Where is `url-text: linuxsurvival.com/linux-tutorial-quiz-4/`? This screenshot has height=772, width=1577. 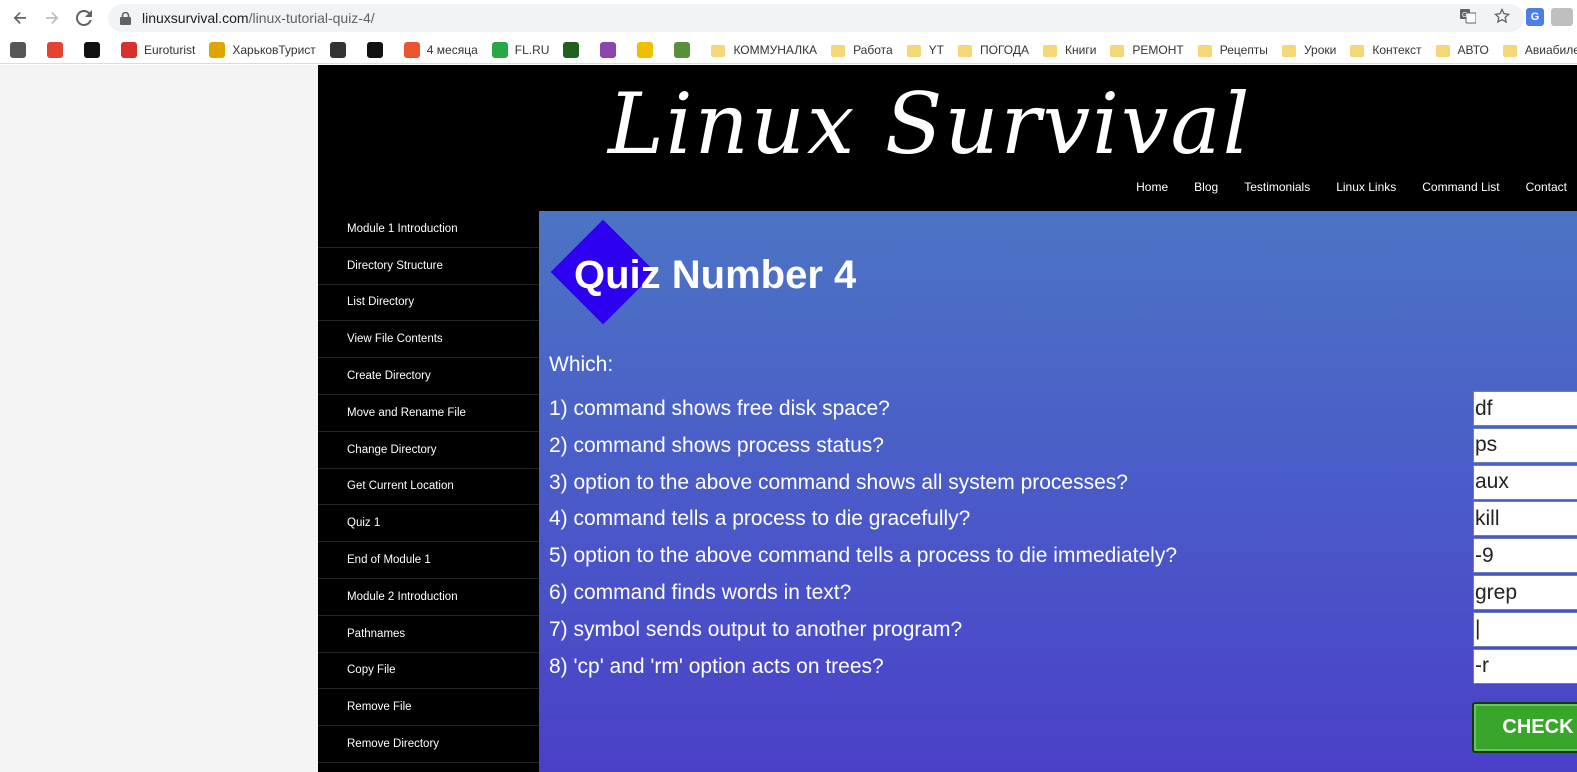 url-text: linuxsurvival.com/linux-tutorial-quiz-4/ is located at coordinates (258, 18).